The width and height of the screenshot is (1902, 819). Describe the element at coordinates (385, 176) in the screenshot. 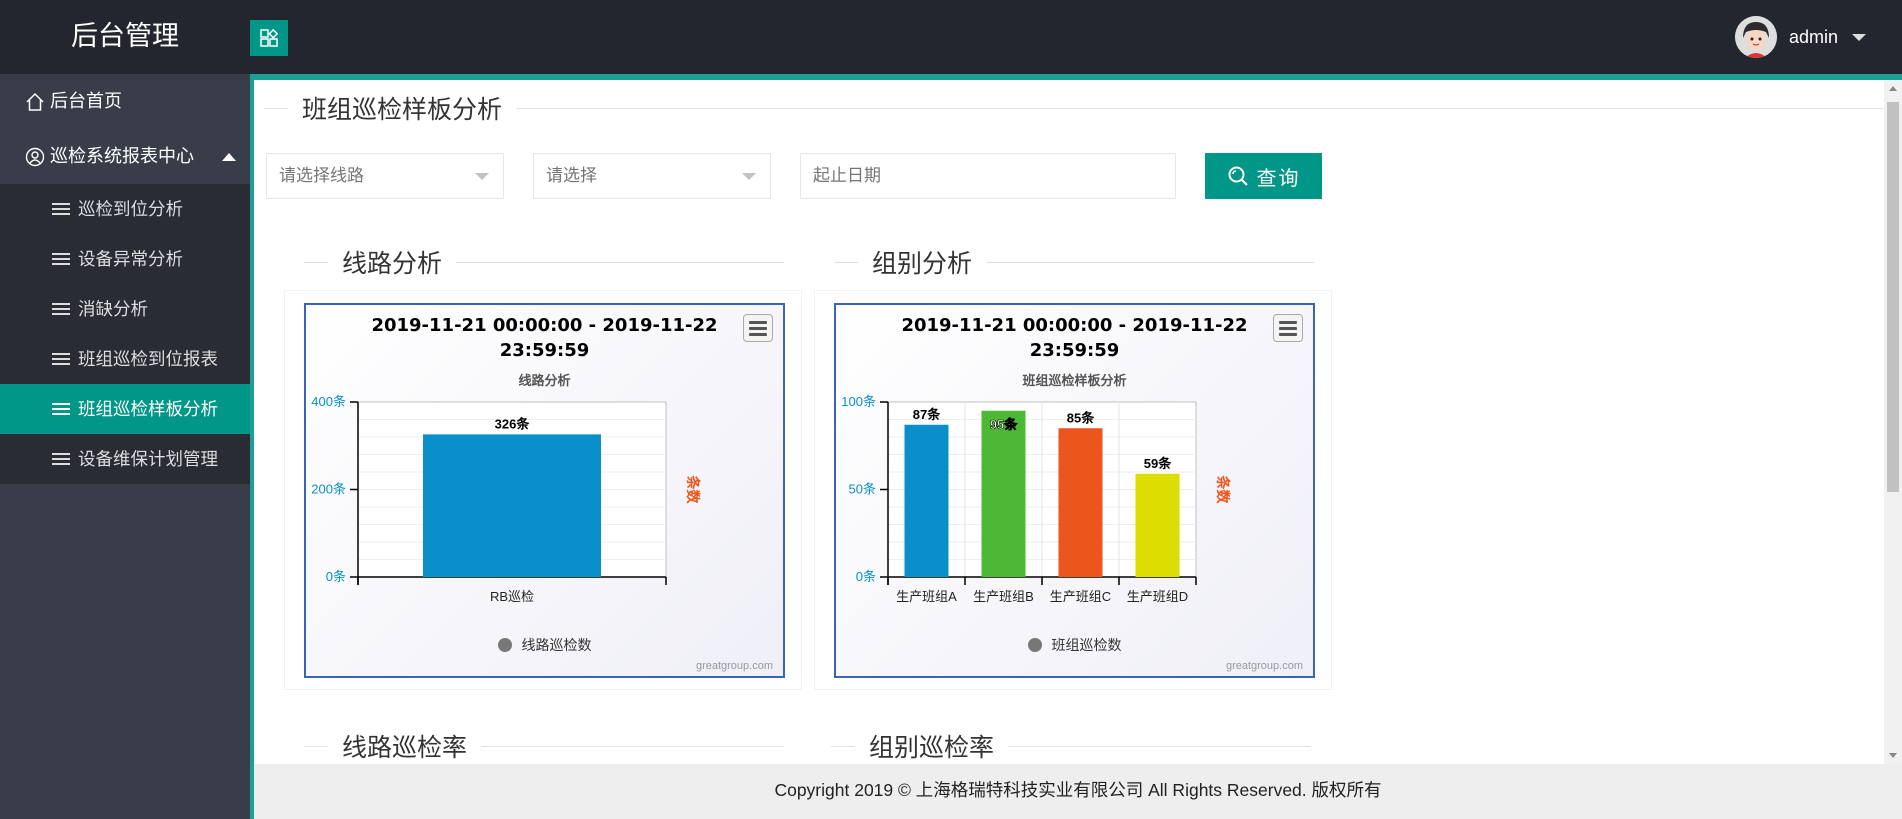

I see `route-select: 请选择线路` at that location.